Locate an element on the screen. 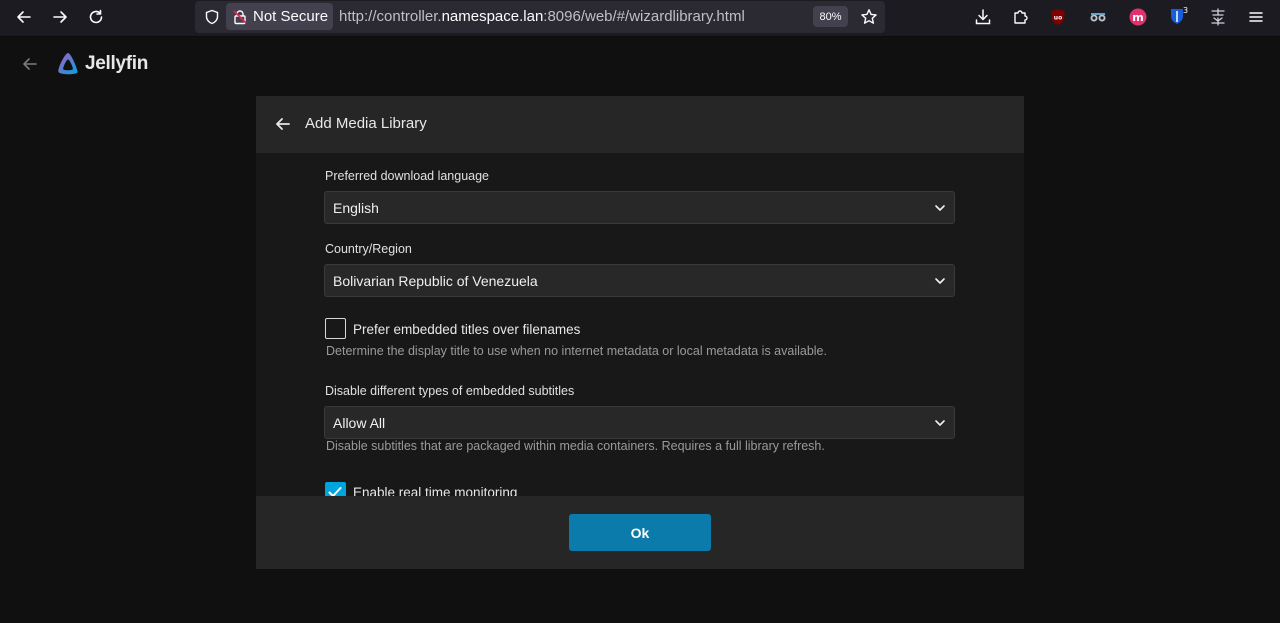 This screenshot has height=623, width=1280. reload-icon is located at coordinates (96, 16).